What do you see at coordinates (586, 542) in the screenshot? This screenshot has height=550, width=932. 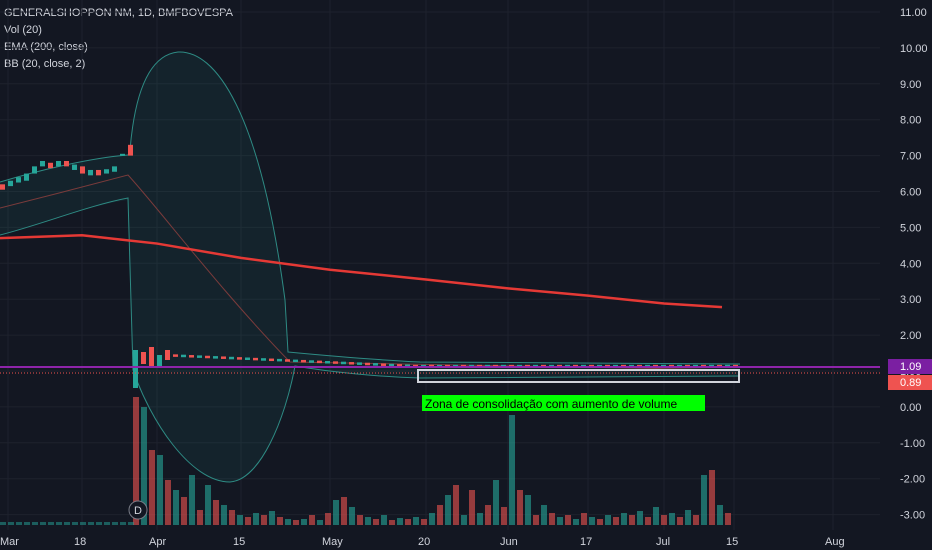 I see `x-tick-label: 17` at bounding box center [586, 542].